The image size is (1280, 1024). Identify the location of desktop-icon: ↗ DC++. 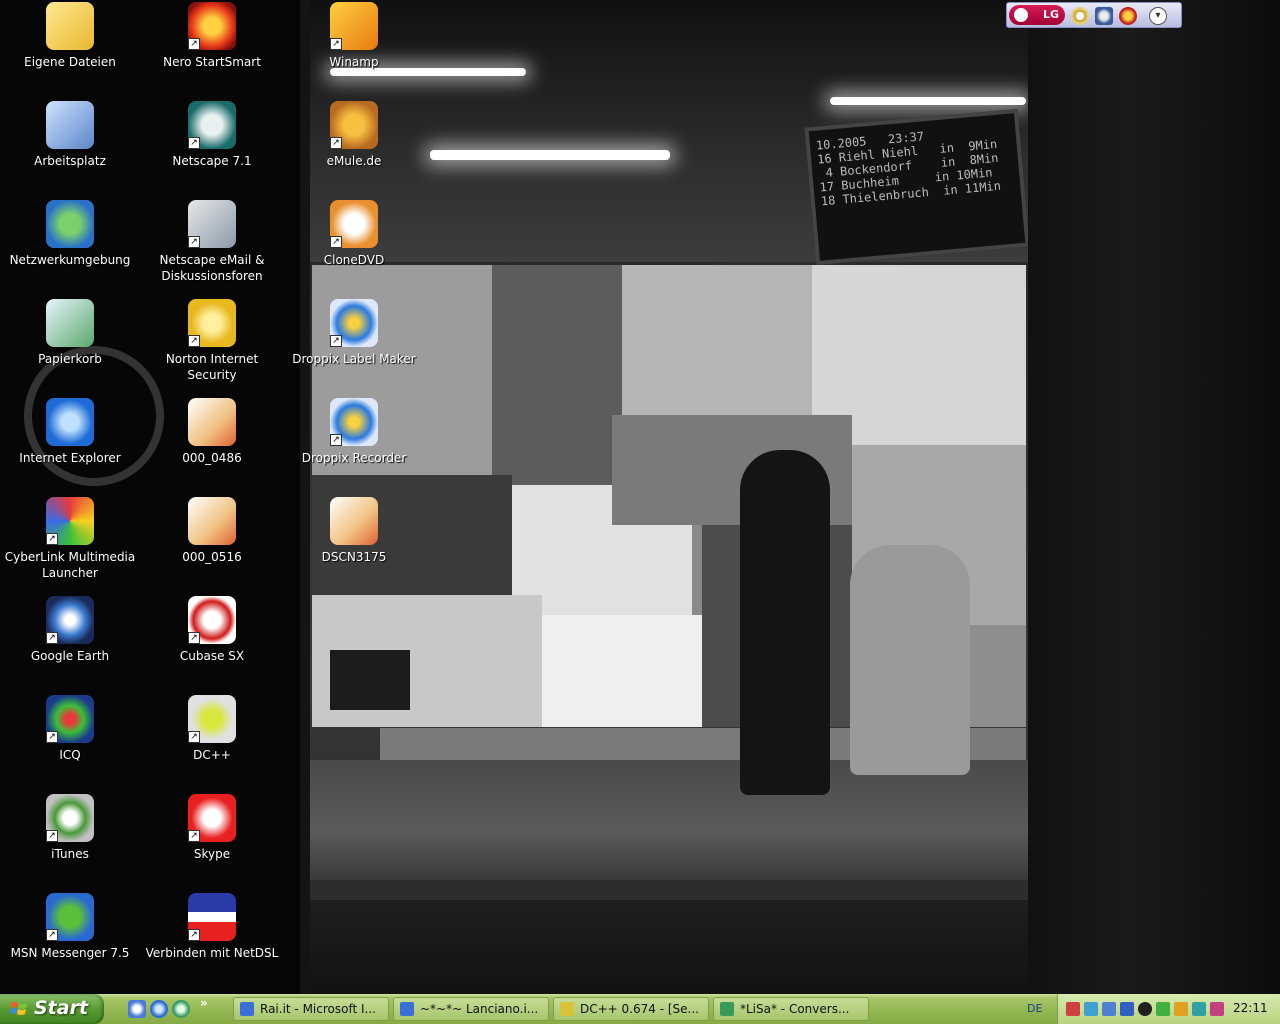
(212, 729).